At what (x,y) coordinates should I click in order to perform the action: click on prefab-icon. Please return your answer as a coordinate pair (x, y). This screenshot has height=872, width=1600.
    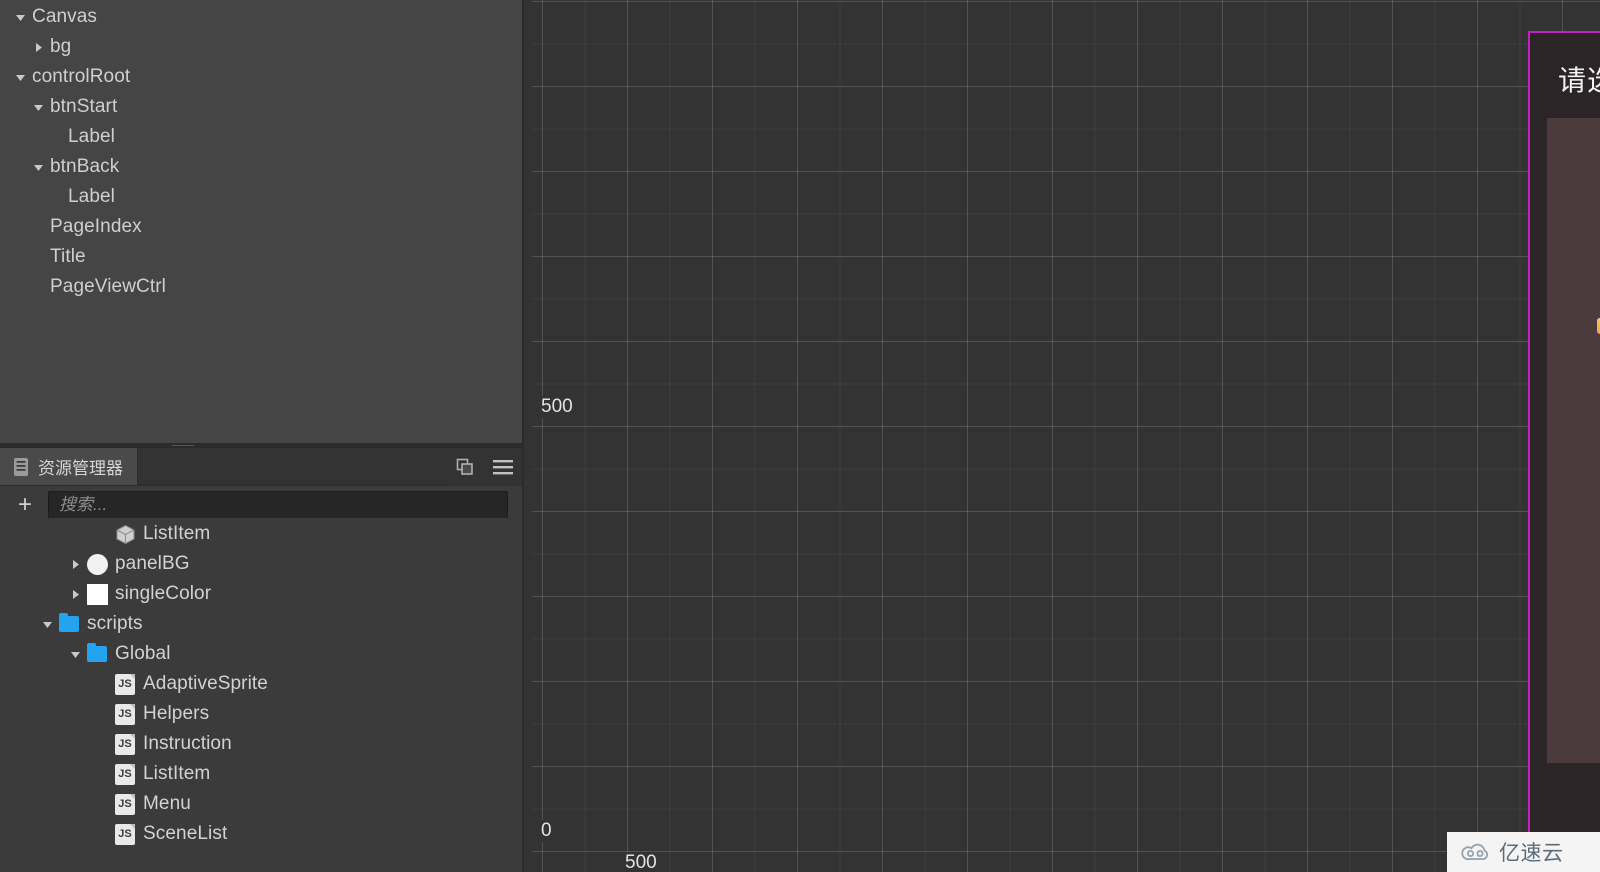
    Looking at the image, I should click on (125, 534).